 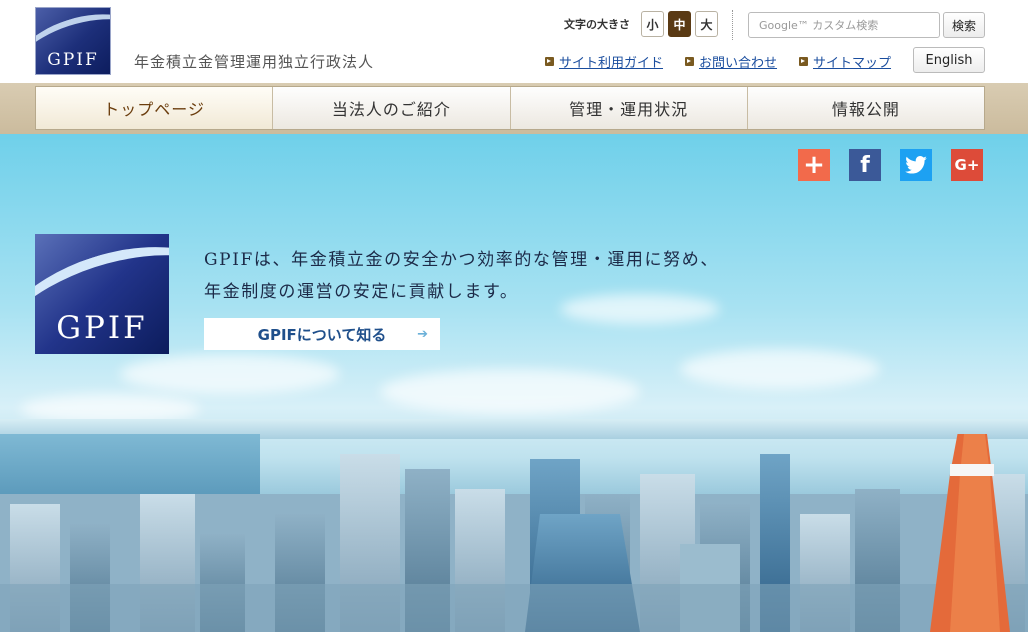 I want to click on about-gpif-button: GPIFについて知る ➔, so click(x=322, y=334).